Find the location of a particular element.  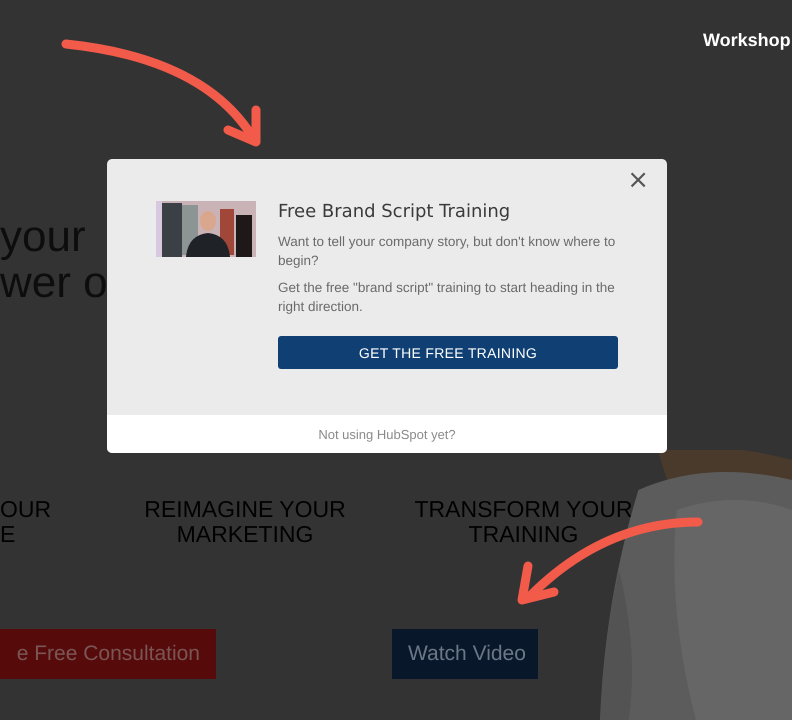

modal-text: Want to tell your company story, but don't know where to begin? is located at coordinates (447, 251).